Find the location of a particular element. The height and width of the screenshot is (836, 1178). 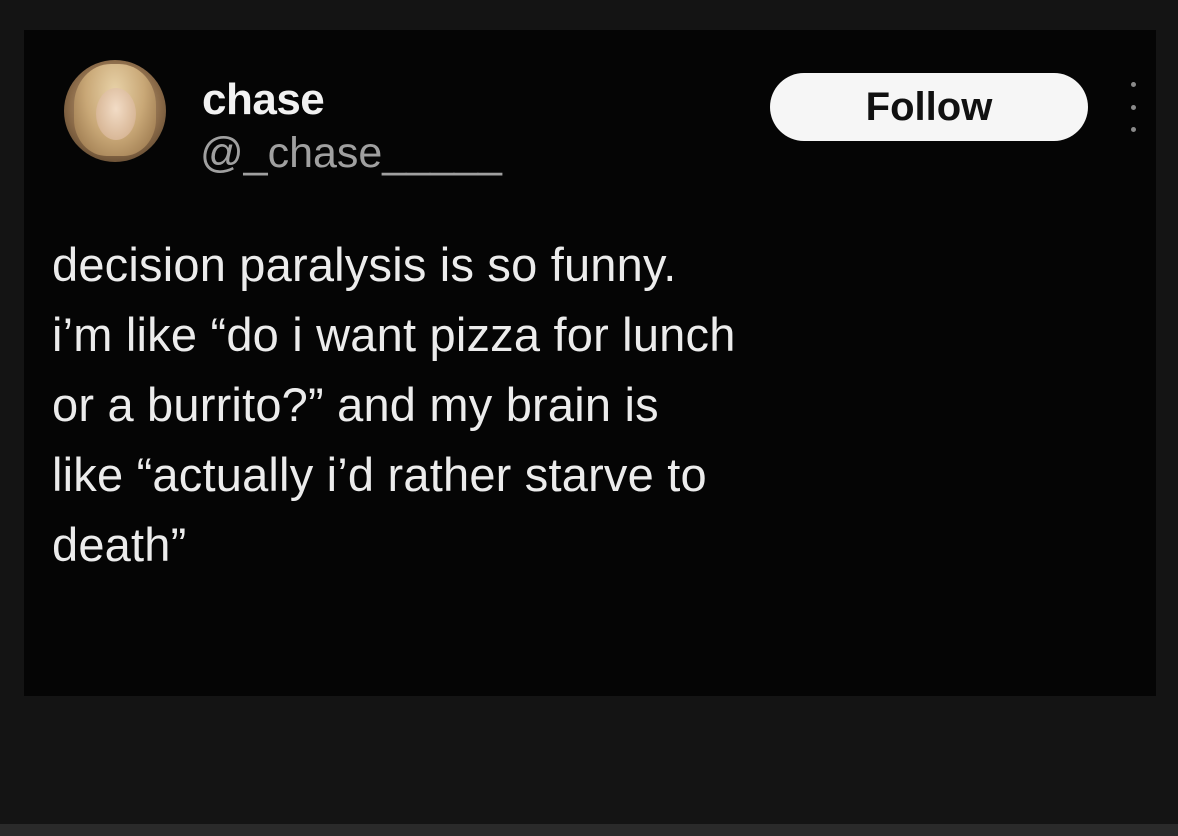

tweet-text-line: death” is located at coordinates (119, 544).